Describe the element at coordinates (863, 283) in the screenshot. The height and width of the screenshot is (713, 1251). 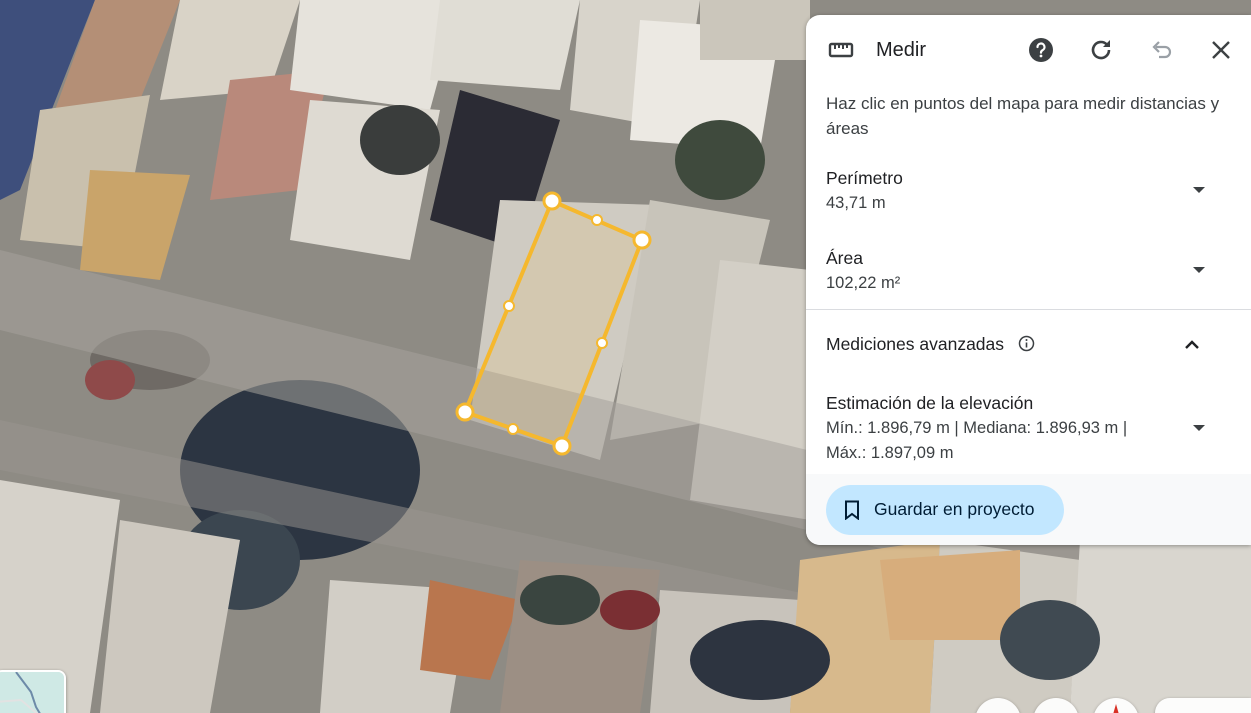
I see `area-value: 102,22 m²` at that location.